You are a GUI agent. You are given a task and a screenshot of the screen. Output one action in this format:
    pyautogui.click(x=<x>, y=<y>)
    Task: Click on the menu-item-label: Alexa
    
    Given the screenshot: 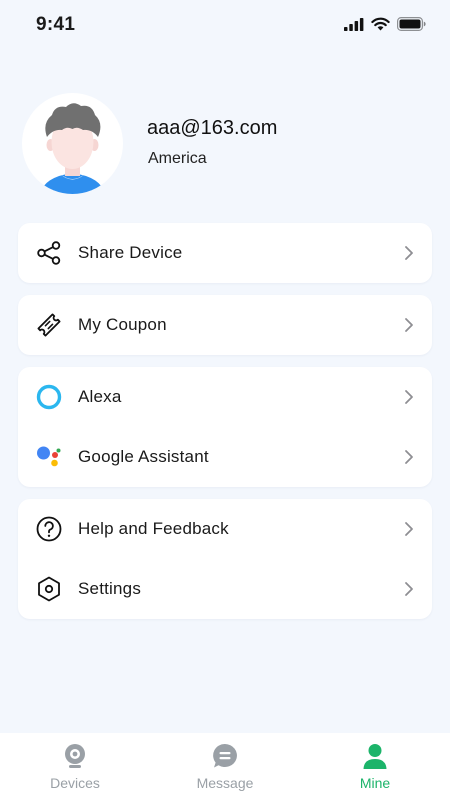 What is the action you would take?
    pyautogui.click(x=100, y=396)
    